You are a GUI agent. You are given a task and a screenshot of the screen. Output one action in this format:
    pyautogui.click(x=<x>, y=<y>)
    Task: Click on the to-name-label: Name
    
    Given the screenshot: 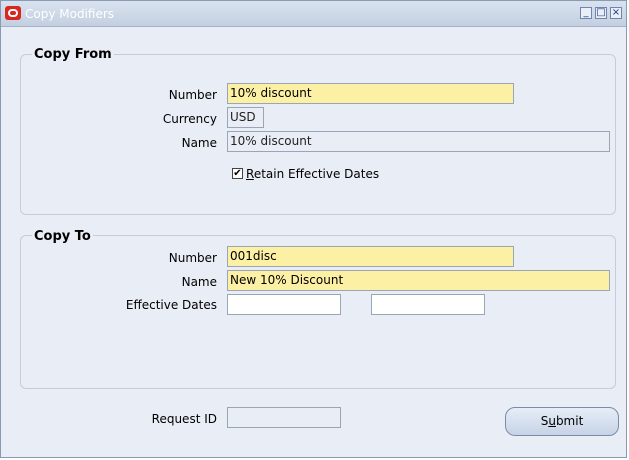 What is the action you would take?
    pyautogui.click(x=199, y=282)
    